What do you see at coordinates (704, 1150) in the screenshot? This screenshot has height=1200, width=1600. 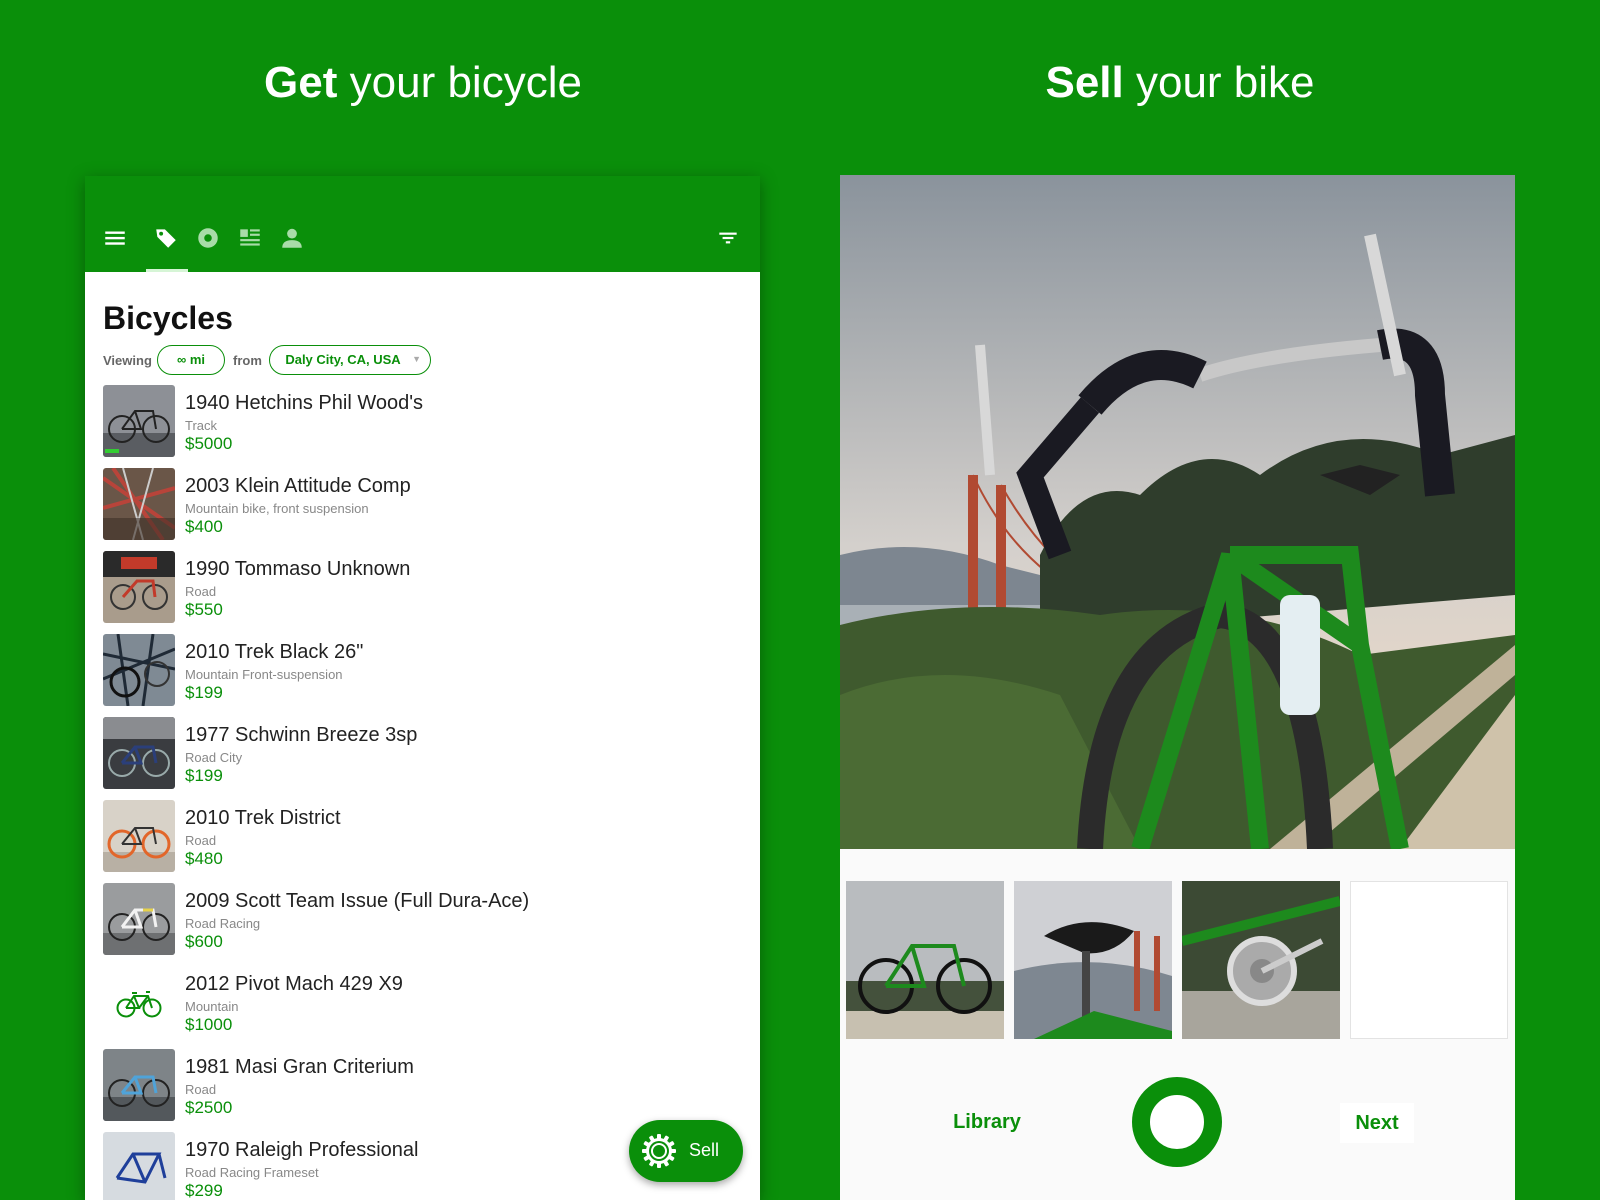 I see `sell-label: Sell` at bounding box center [704, 1150].